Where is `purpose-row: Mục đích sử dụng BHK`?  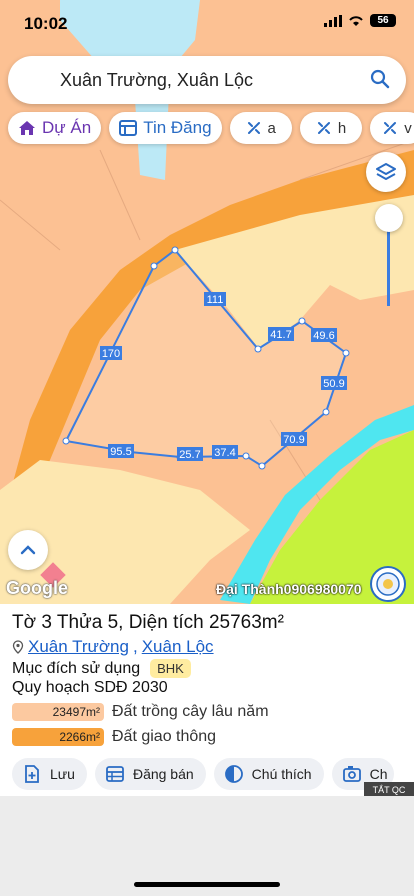
purpose-row: Mục đích sử dụng BHK is located at coordinates (101, 668).